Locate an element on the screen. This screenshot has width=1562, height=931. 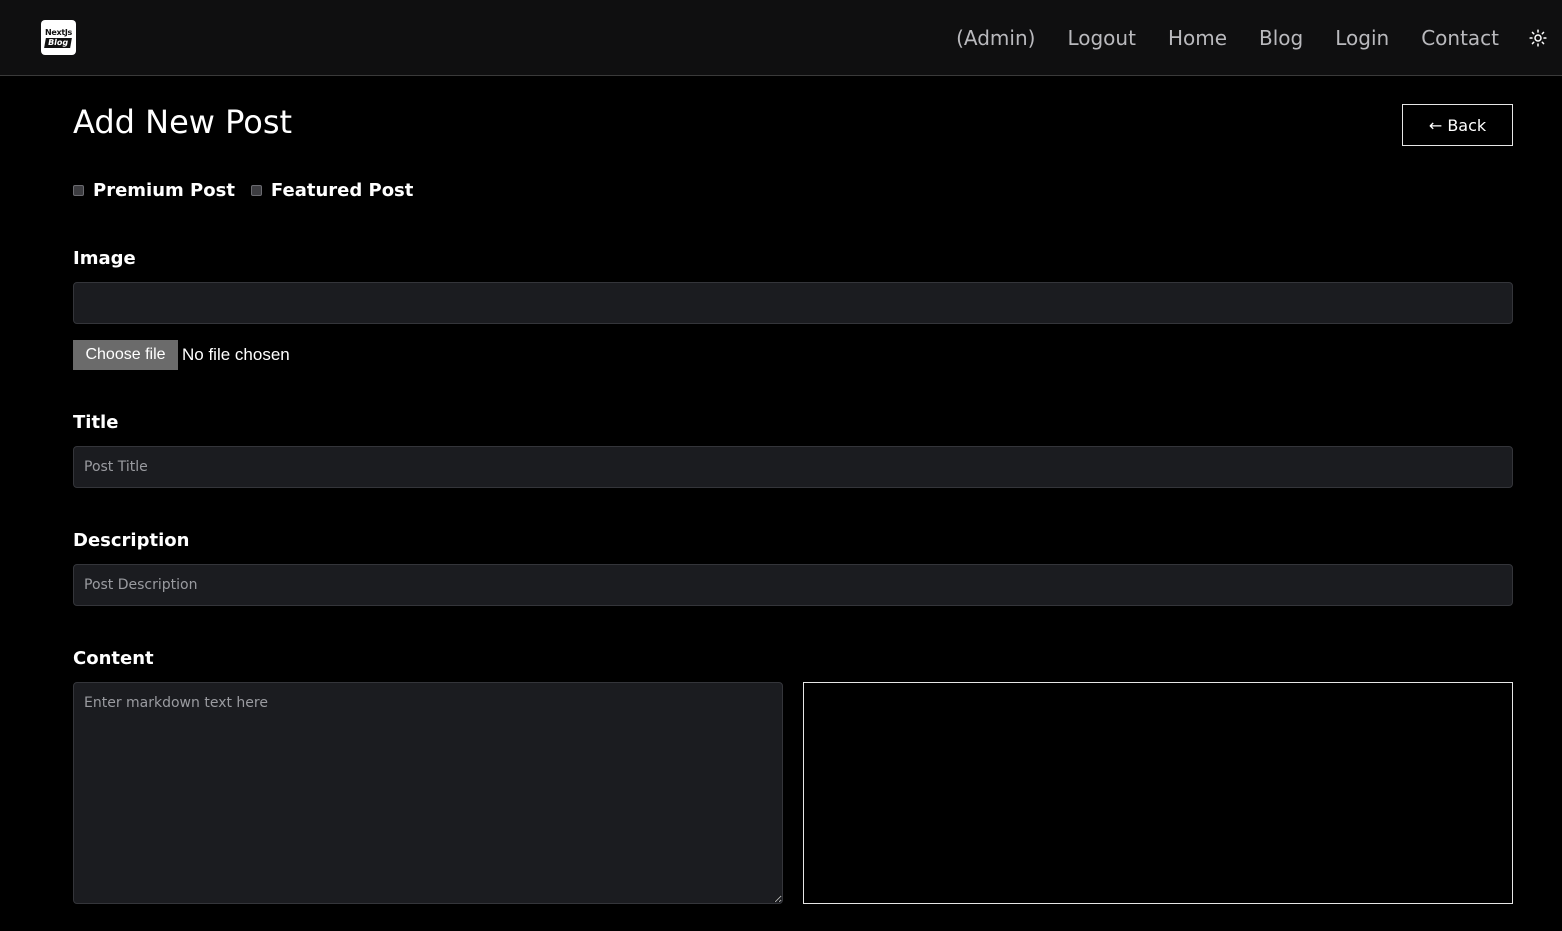
page-title: Add New Post is located at coordinates (183, 122).